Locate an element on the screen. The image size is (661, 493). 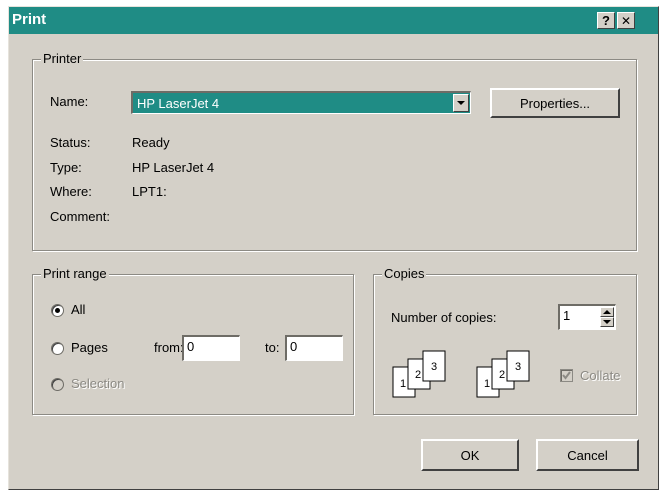
spin-up-button is located at coordinates (607, 312).